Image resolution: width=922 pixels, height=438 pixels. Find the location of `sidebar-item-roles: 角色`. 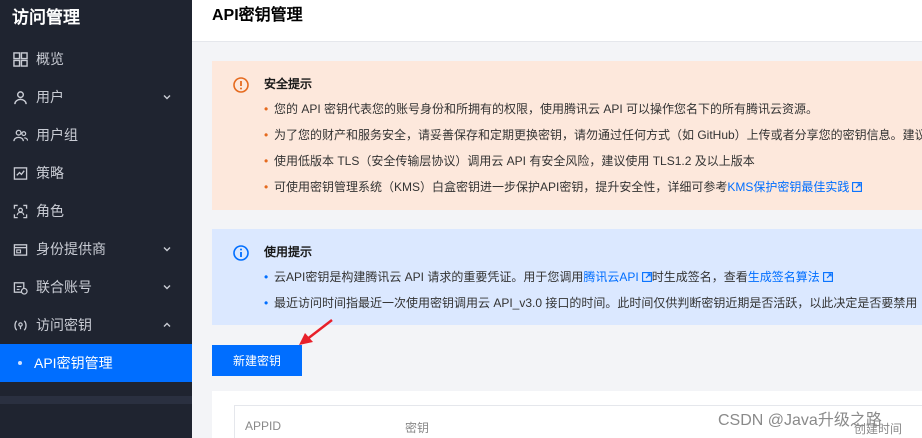

sidebar-item-roles: 角色 is located at coordinates (96, 211).